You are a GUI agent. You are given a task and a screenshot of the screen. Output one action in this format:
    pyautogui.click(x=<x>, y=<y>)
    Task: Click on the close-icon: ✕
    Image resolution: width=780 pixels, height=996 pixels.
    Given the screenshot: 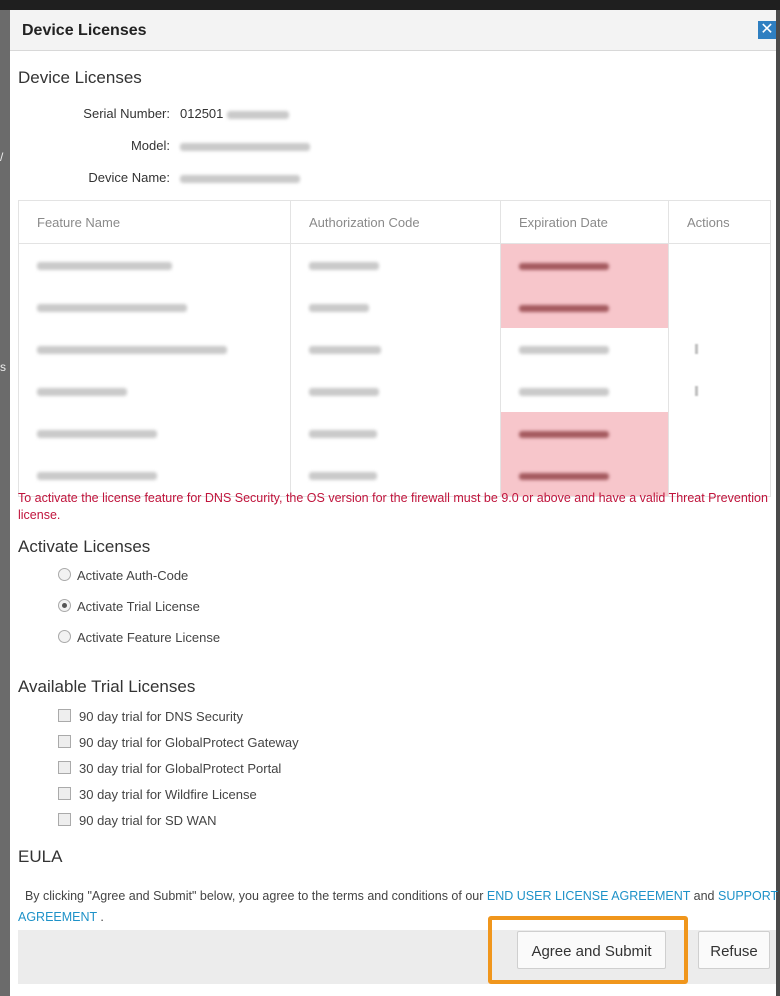 What is the action you would take?
    pyautogui.click(x=767, y=30)
    